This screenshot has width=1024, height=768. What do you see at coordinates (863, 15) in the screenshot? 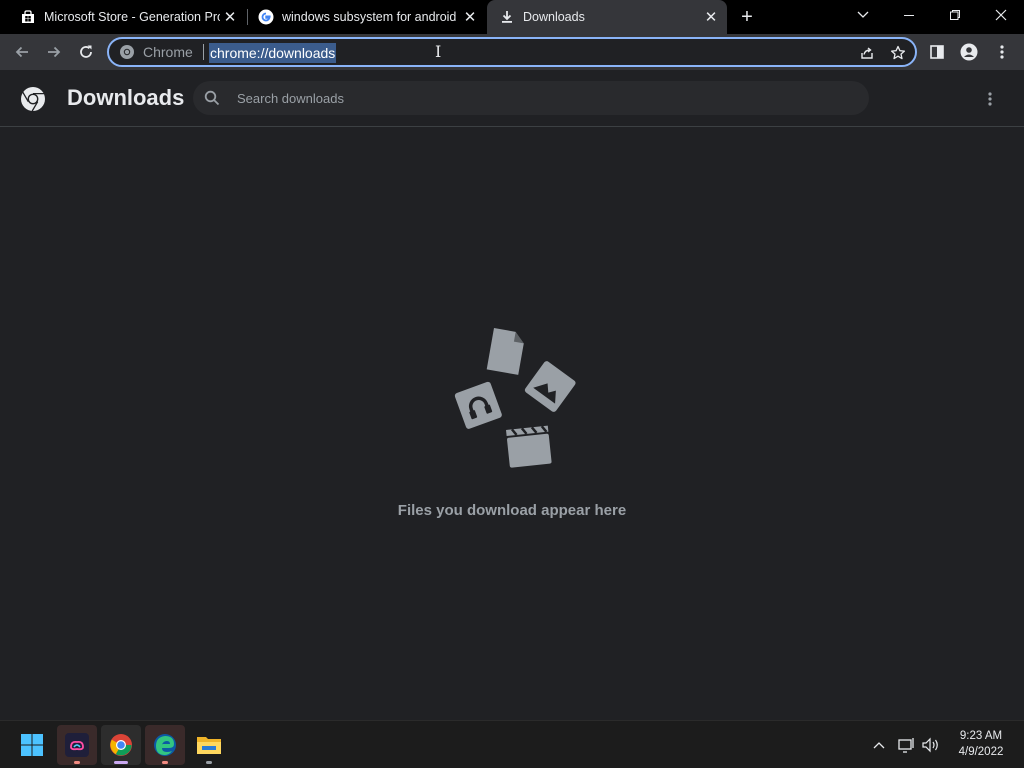
I see `tab-search-icon` at bounding box center [863, 15].